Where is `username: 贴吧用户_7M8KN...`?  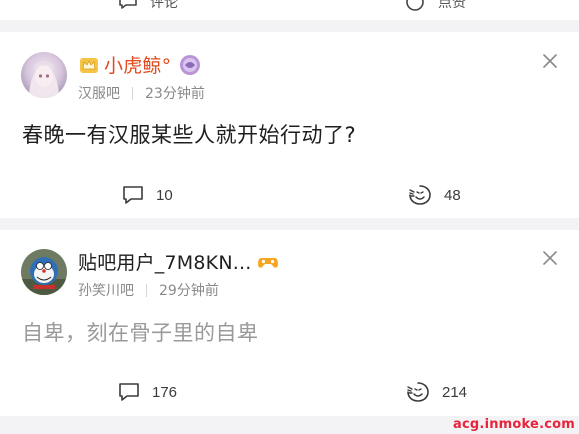 username: 贴吧用户_7M8KN... is located at coordinates (164, 261).